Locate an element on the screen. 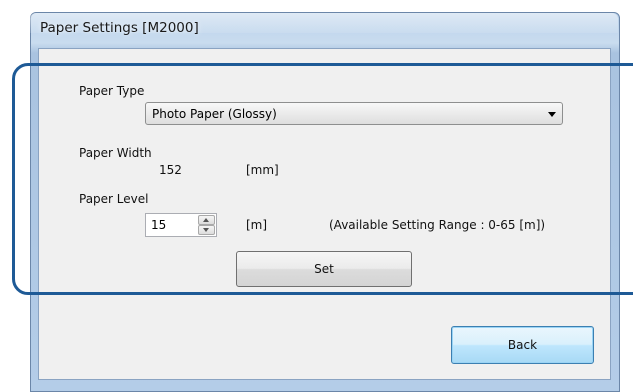 The height and width of the screenshot is (392, 633). chevron-down-icon is located at coordinates (552, 114).